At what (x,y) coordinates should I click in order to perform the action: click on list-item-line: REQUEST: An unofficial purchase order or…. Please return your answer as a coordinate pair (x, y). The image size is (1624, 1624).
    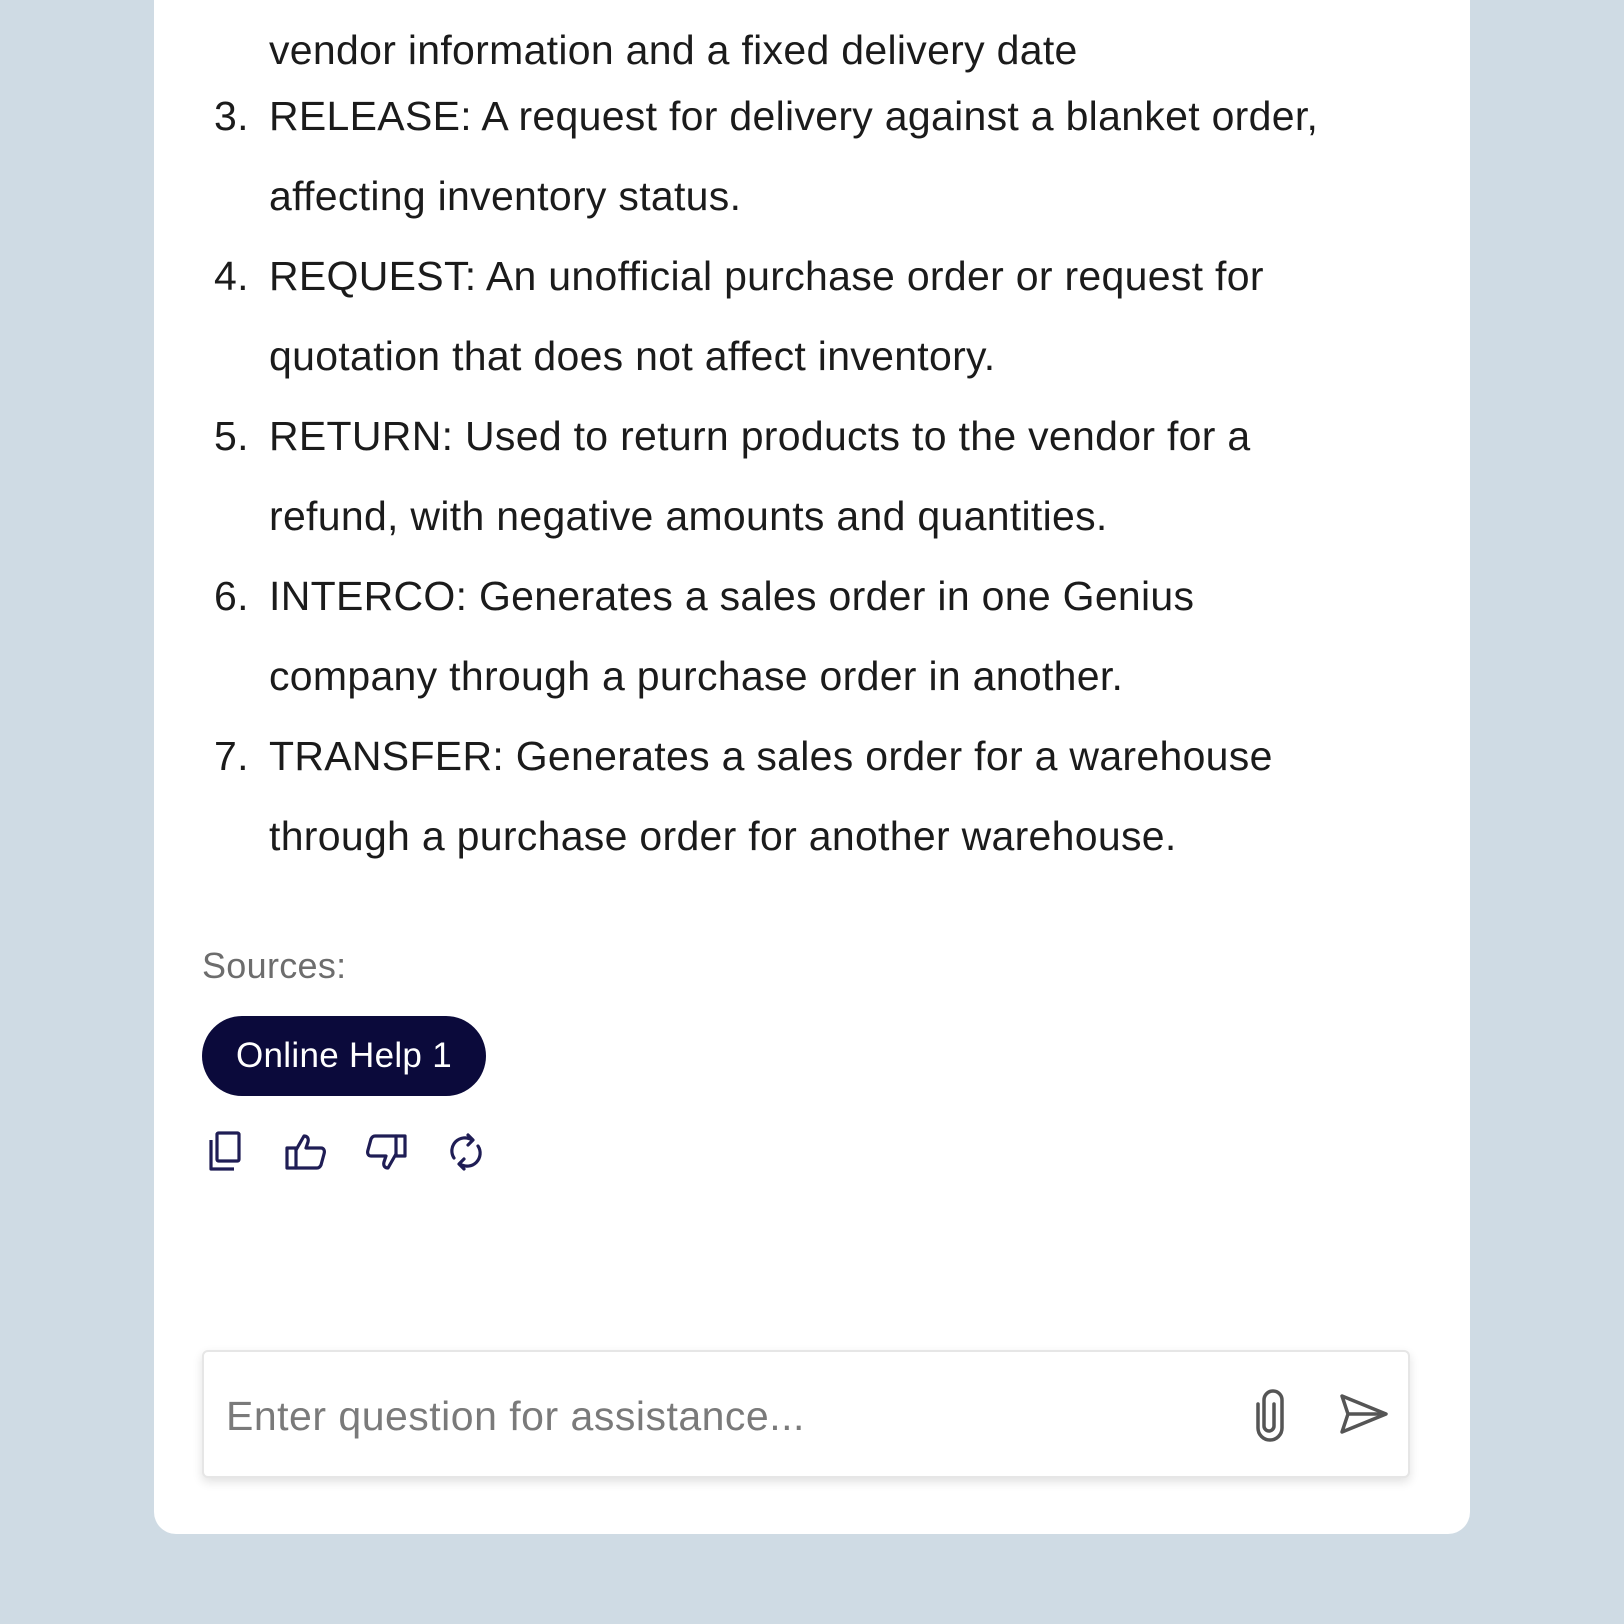
    Looking at the image, I should click on (766, 276).